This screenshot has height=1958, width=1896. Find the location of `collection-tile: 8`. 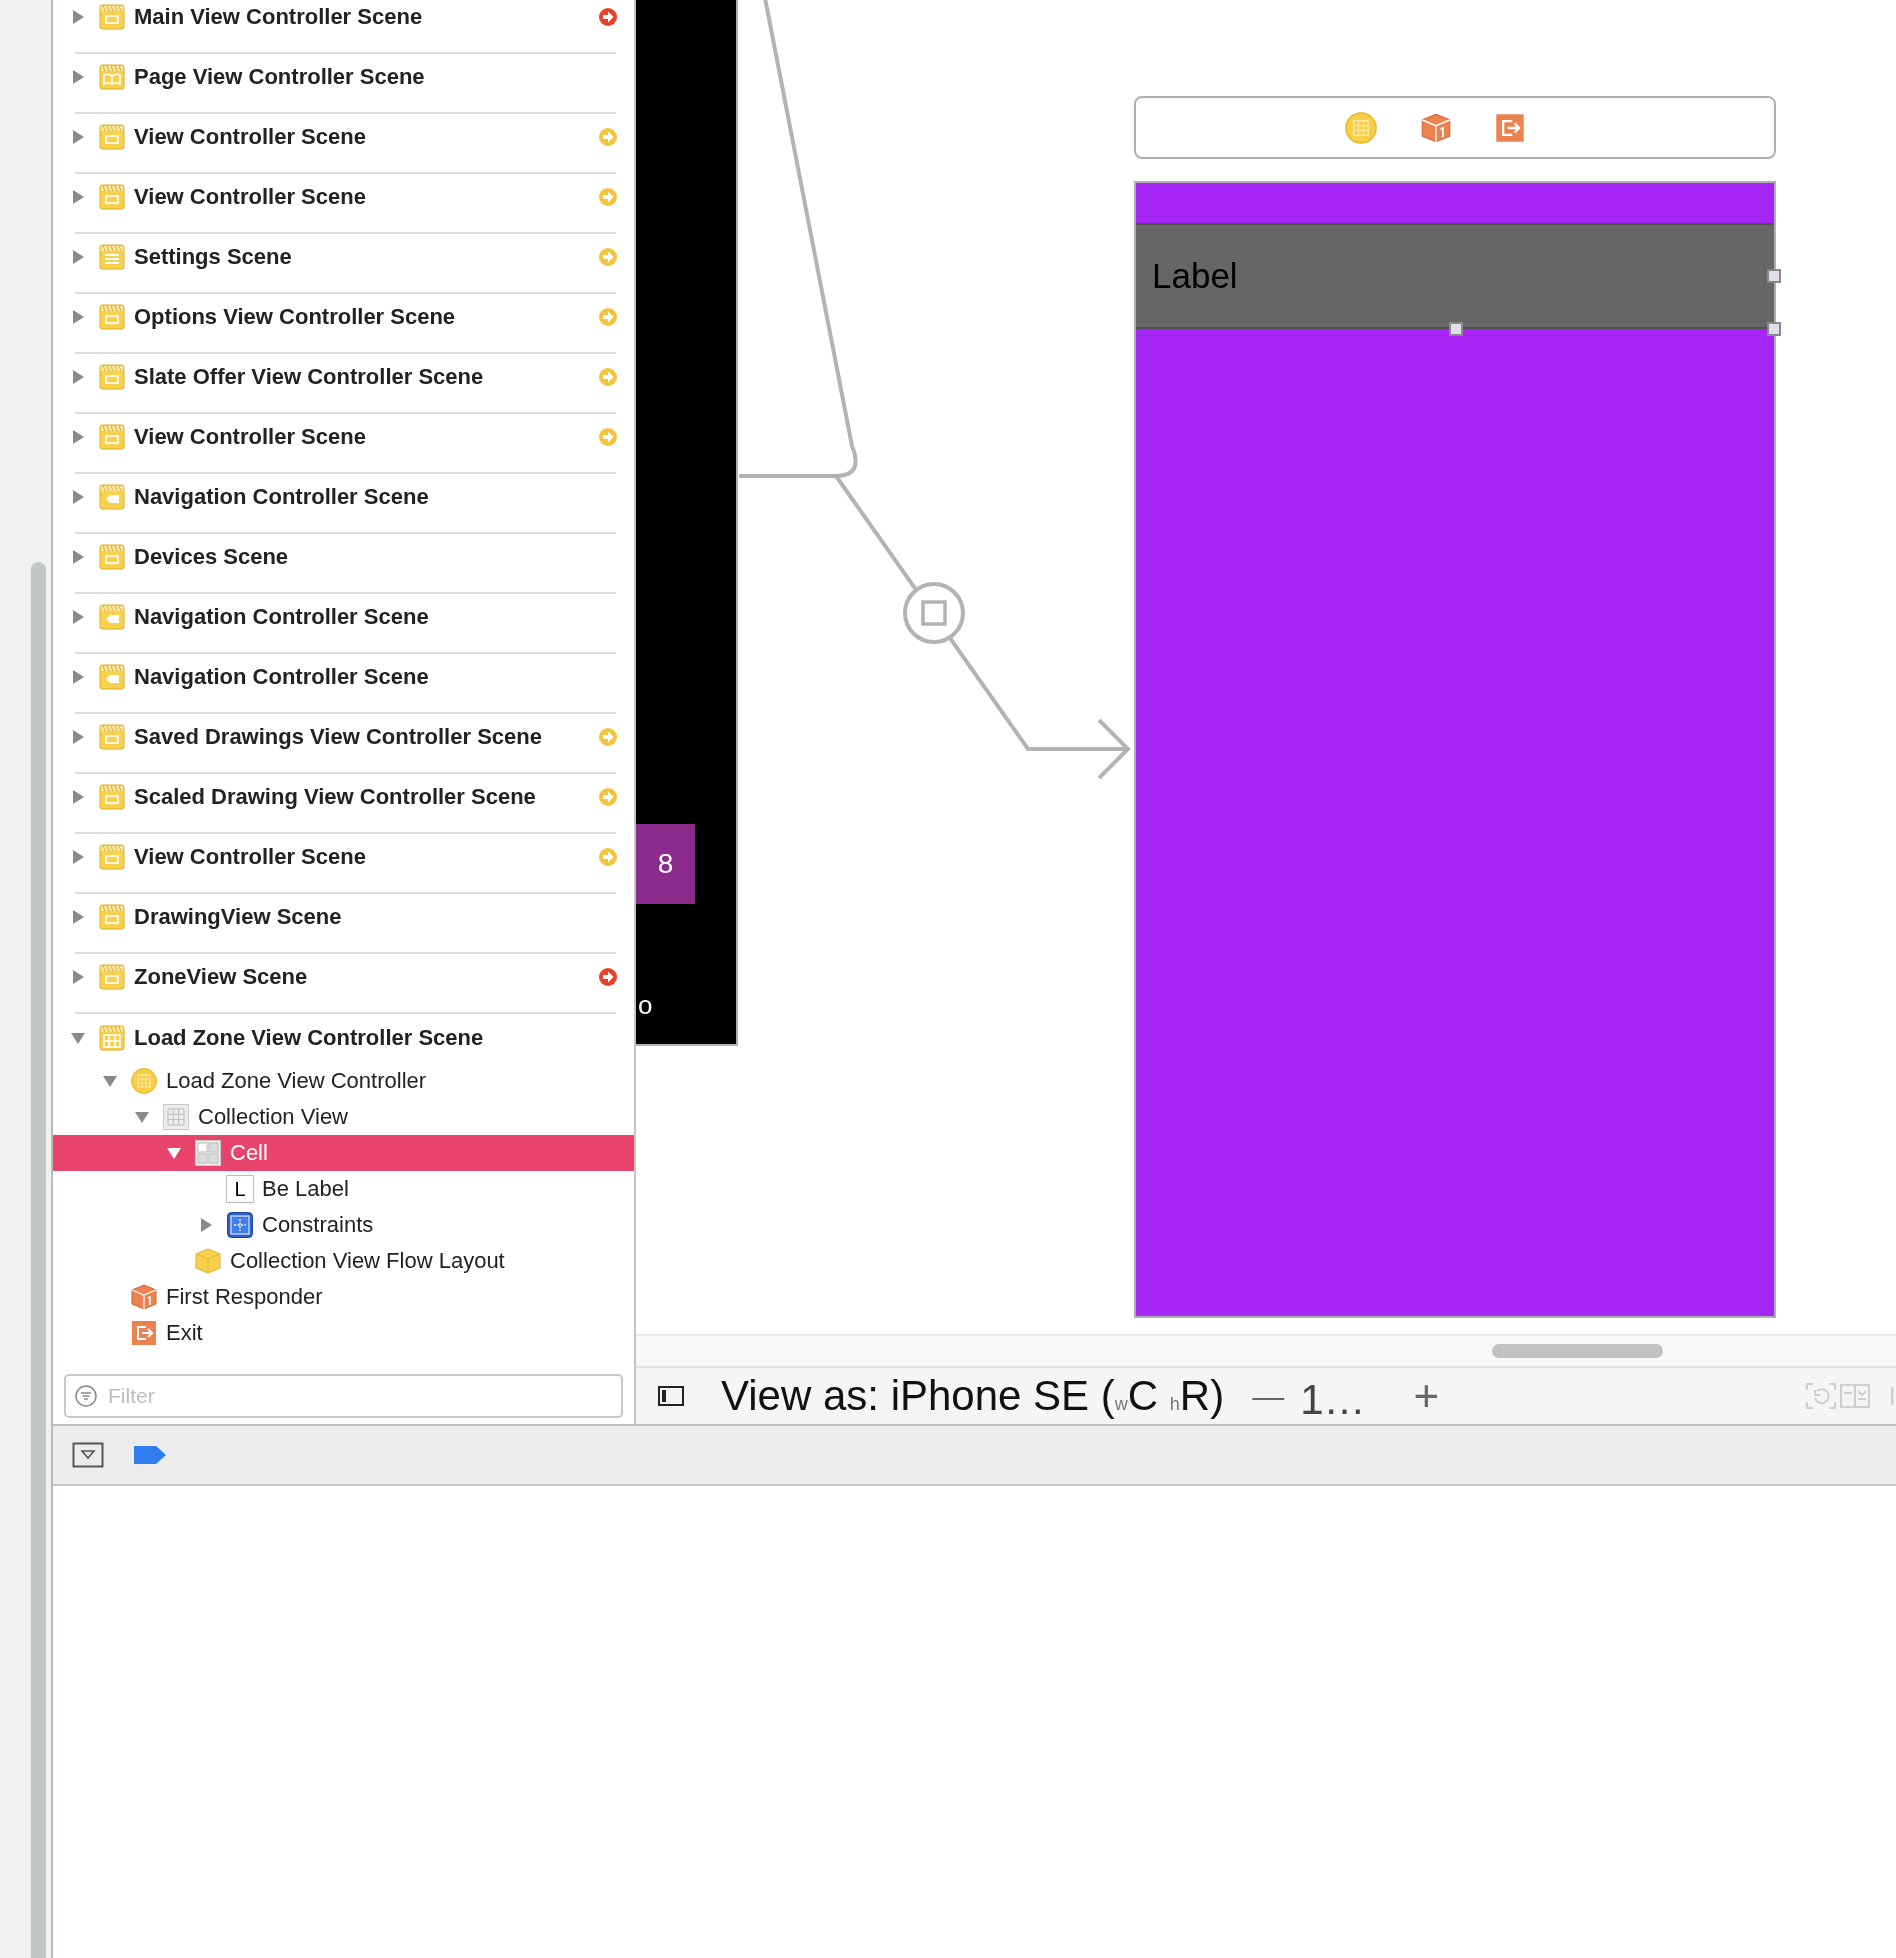

collection-tile: 8 is located at coordinates (665, 864).